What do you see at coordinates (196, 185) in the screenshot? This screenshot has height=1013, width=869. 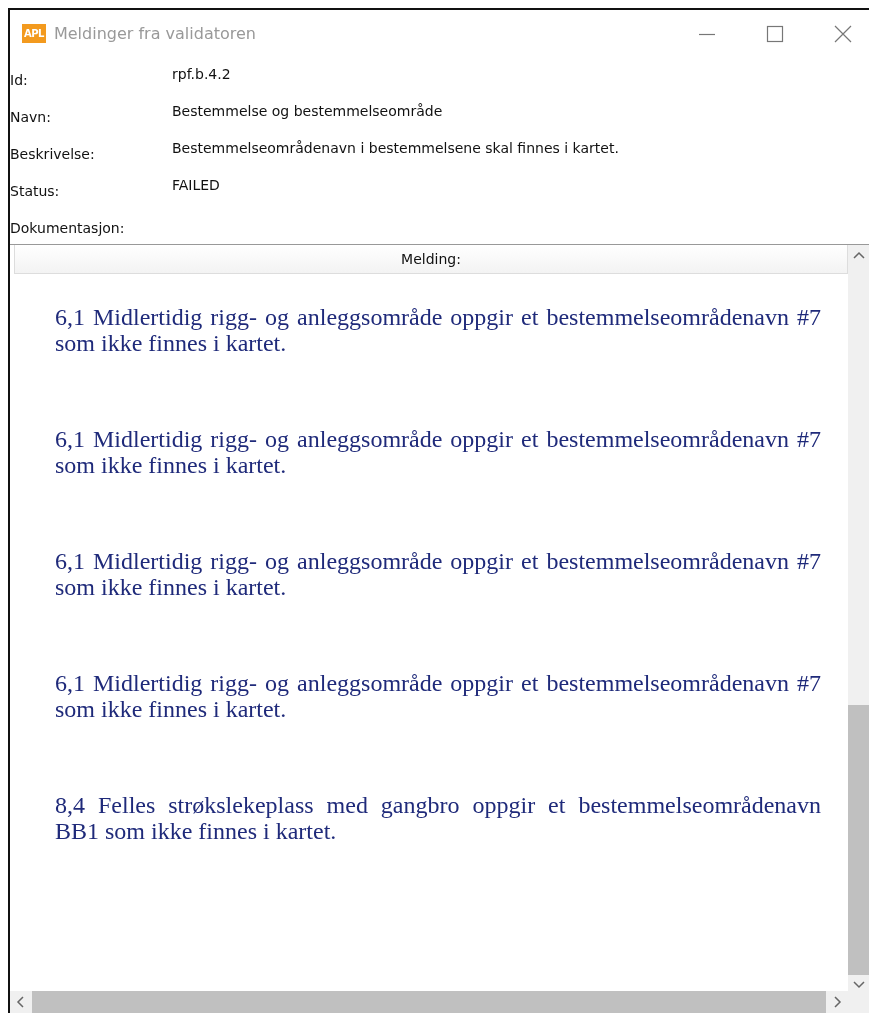 I see `field-value: FAILED` at bounding box center [196, 185].